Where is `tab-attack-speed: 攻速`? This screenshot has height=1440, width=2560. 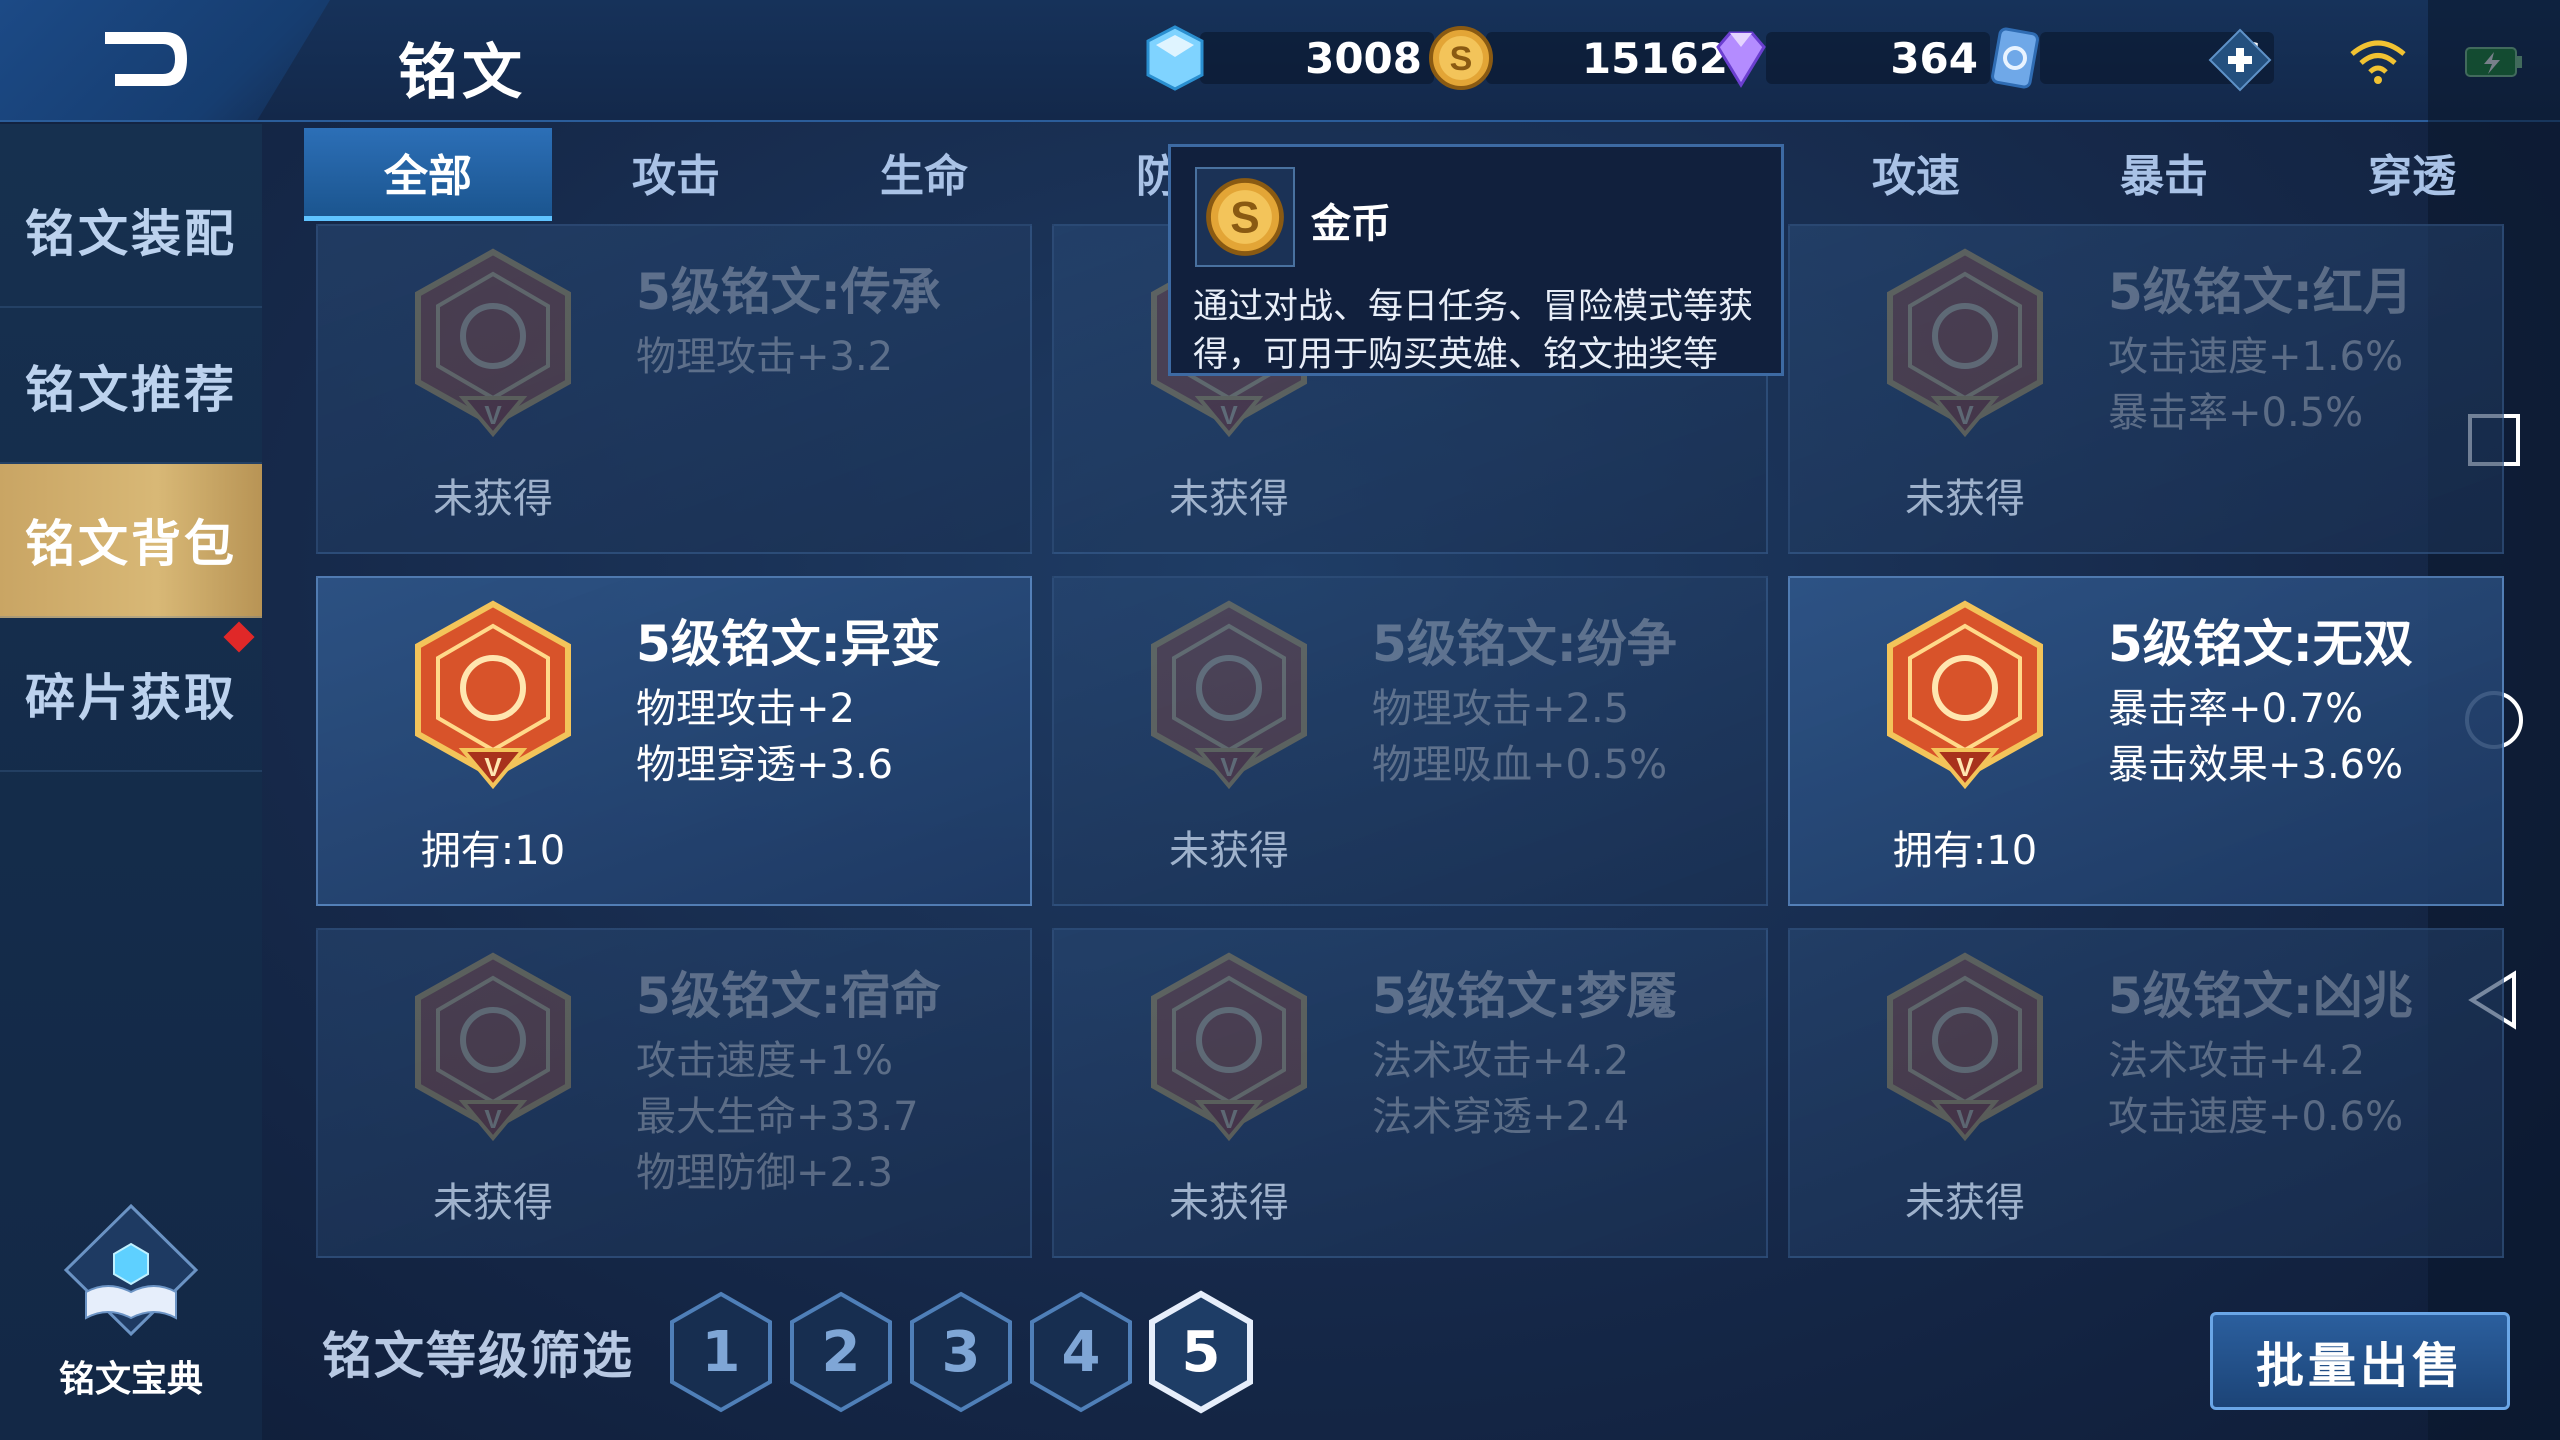
tab-attack-speed: 攻速 is located at coordinates (1916, 172).